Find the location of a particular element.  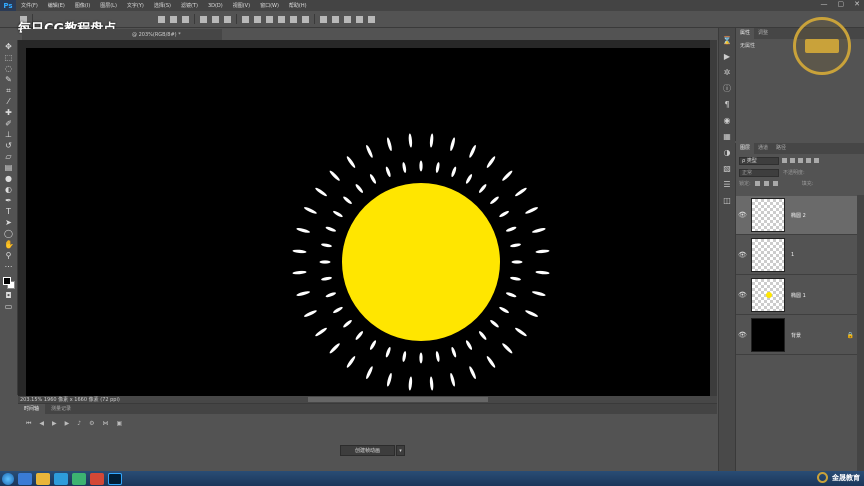

distribute-center-icon is located at coordinates (293, 19).